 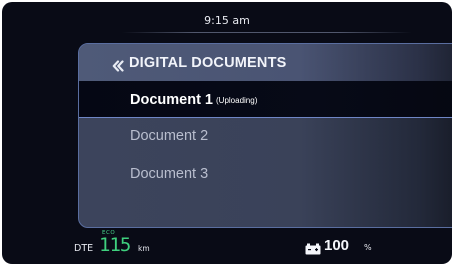 What do you see at coordinates (118, 64) in the screenshot?
I see `double-chevron-left-icon` at bounding box center [118, 64].